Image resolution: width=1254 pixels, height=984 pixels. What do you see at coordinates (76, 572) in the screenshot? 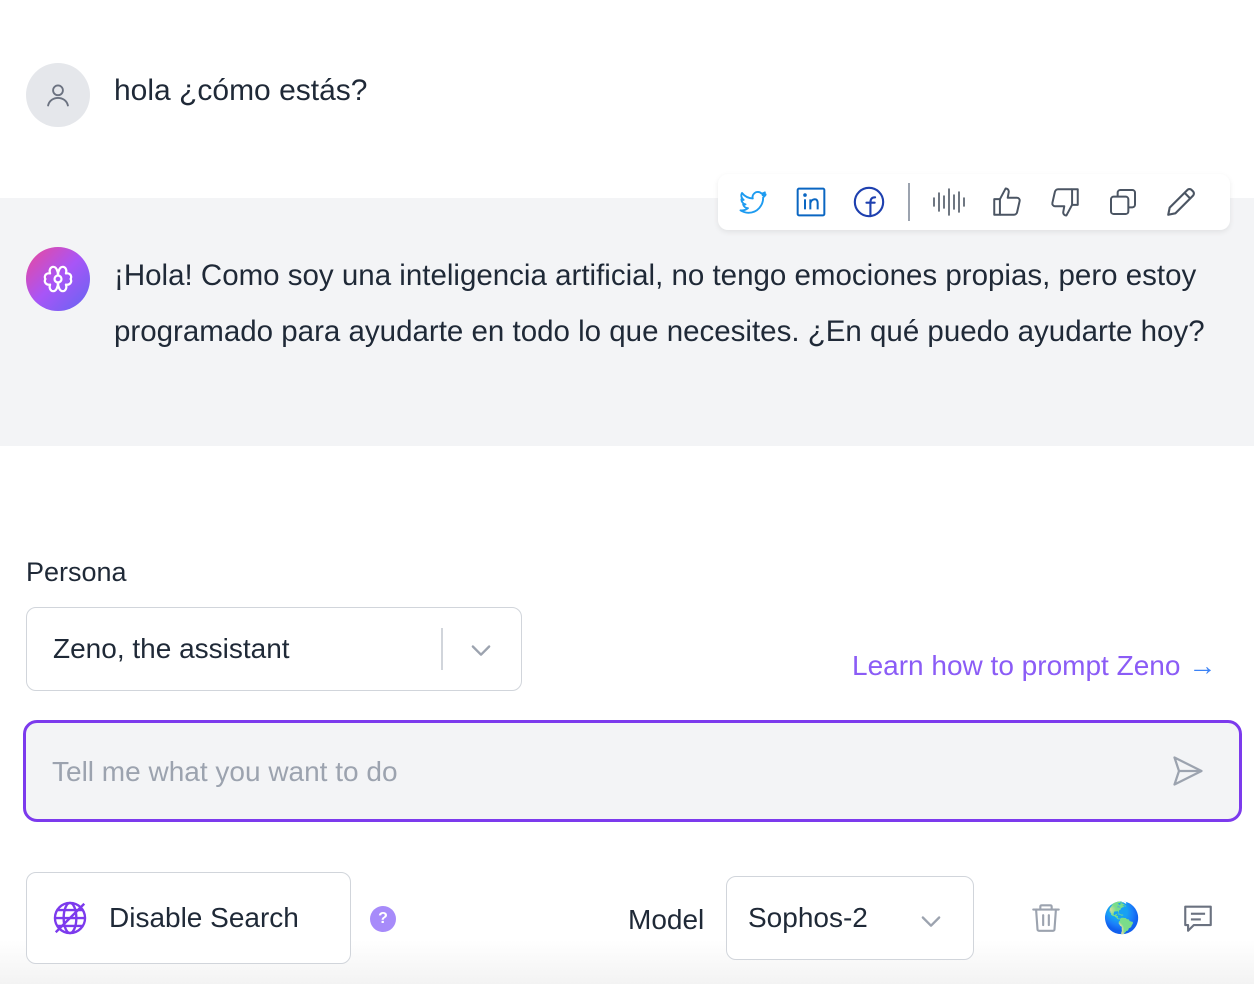
I see `persona-label: Persona` at bounding box center [76, 572].